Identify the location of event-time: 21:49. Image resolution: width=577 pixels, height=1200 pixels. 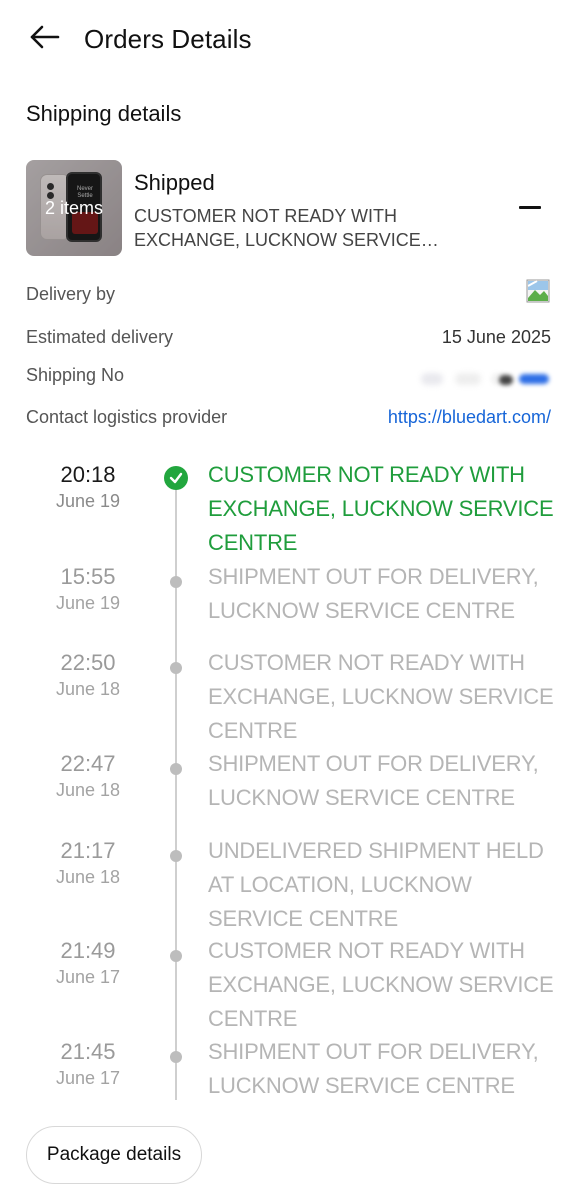
(88, 950).